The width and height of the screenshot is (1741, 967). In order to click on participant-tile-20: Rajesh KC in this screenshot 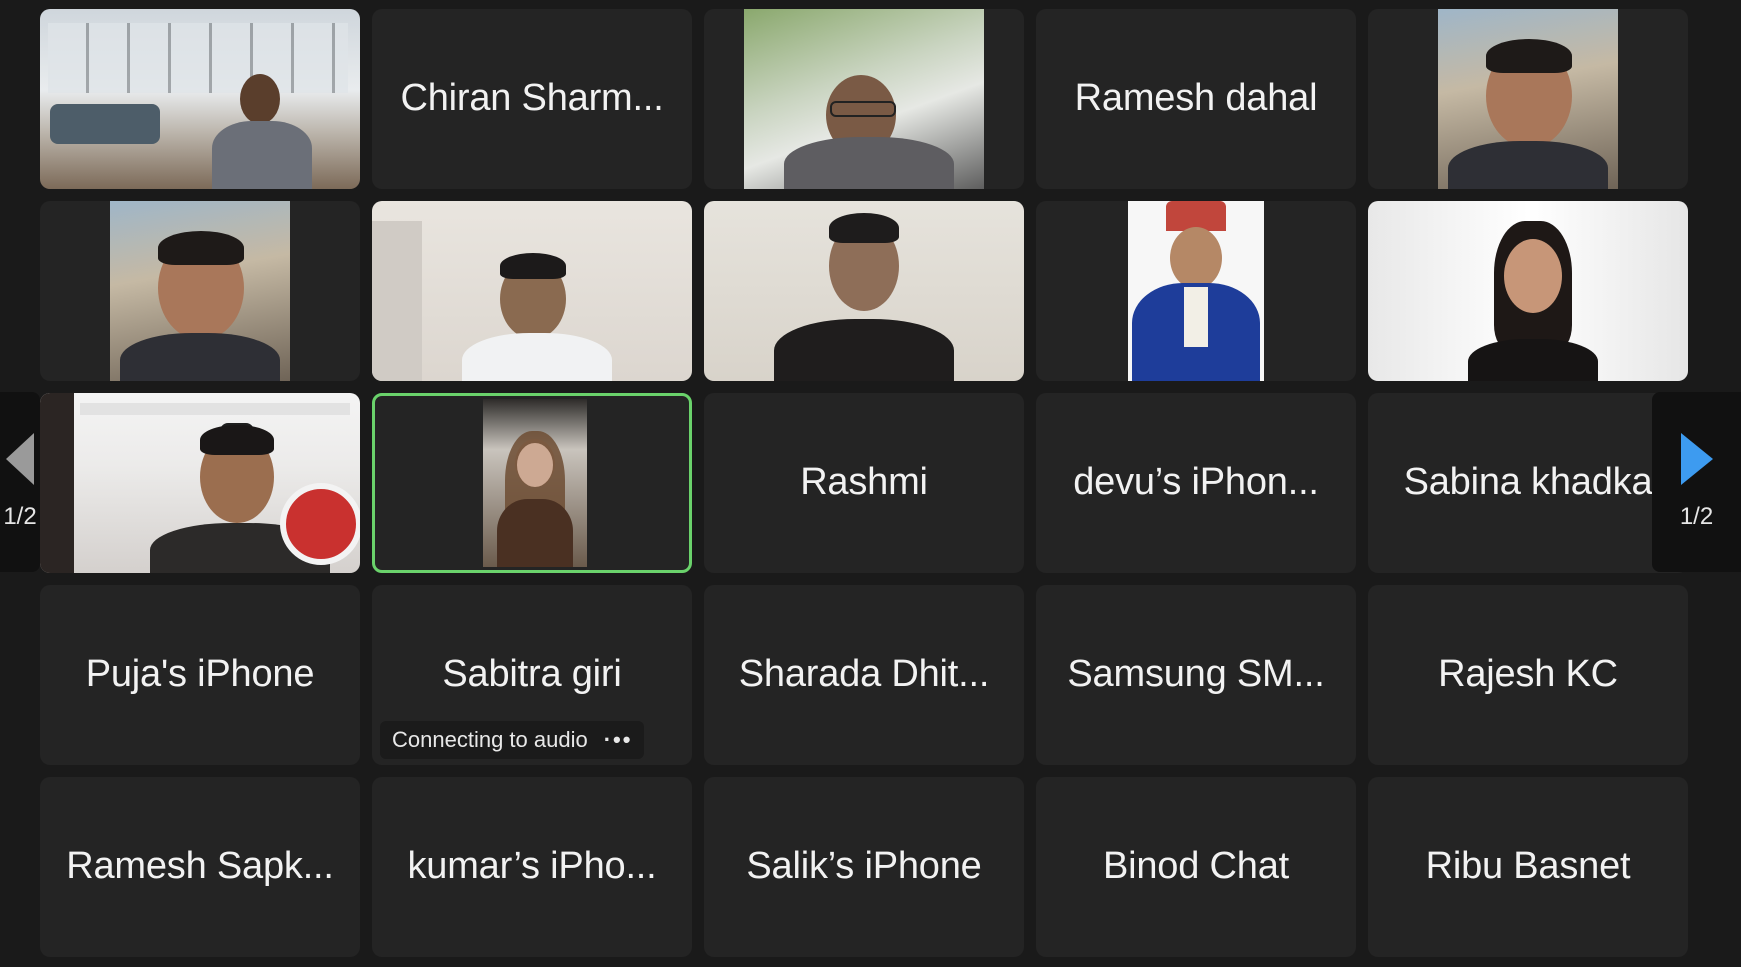, I will do `click(1528, 675)`.